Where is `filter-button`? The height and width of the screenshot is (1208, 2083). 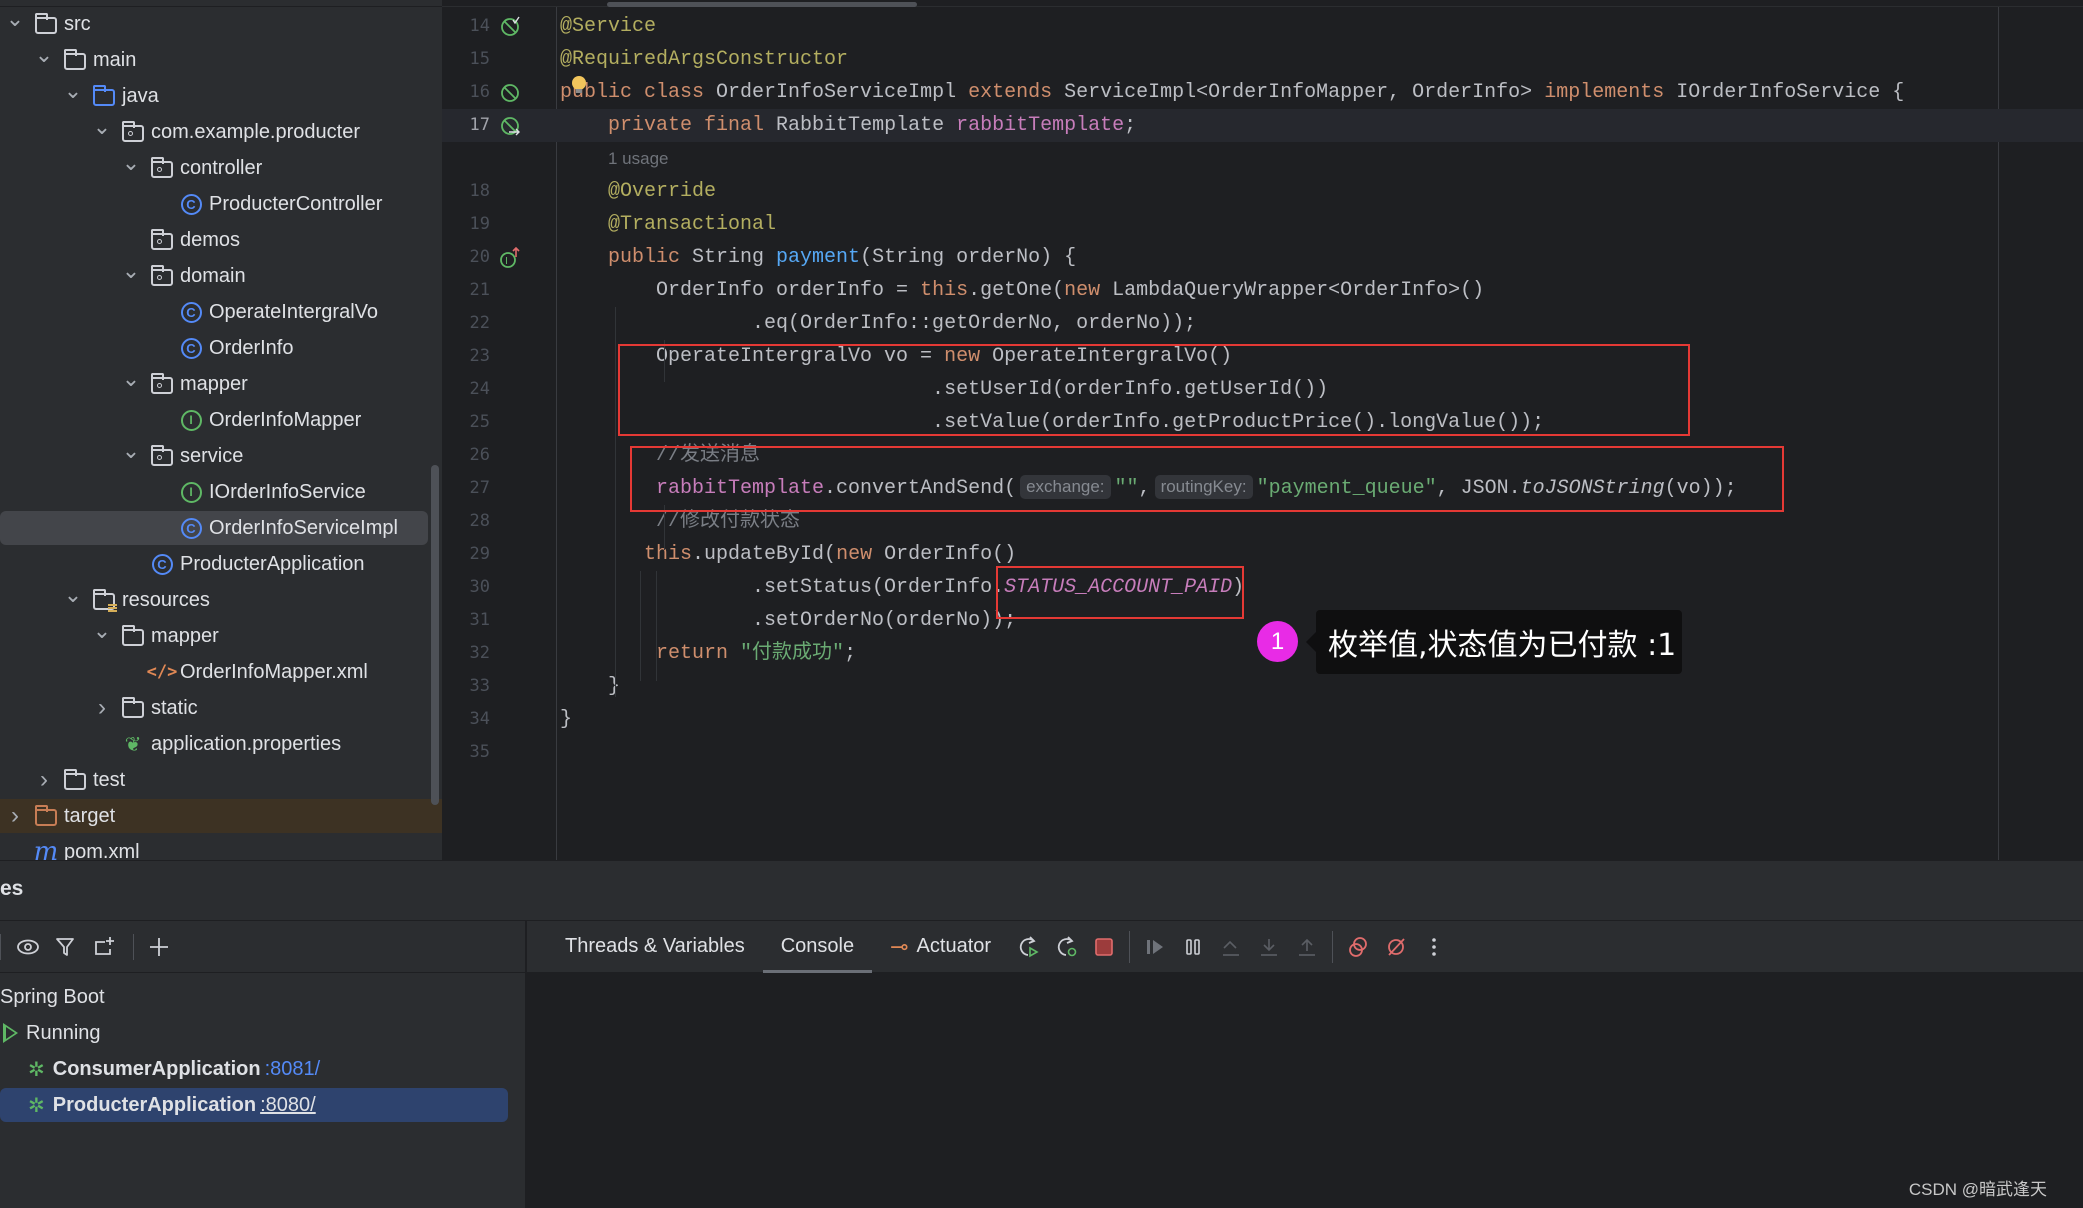 filter-button is located at coordinates (66, 947).